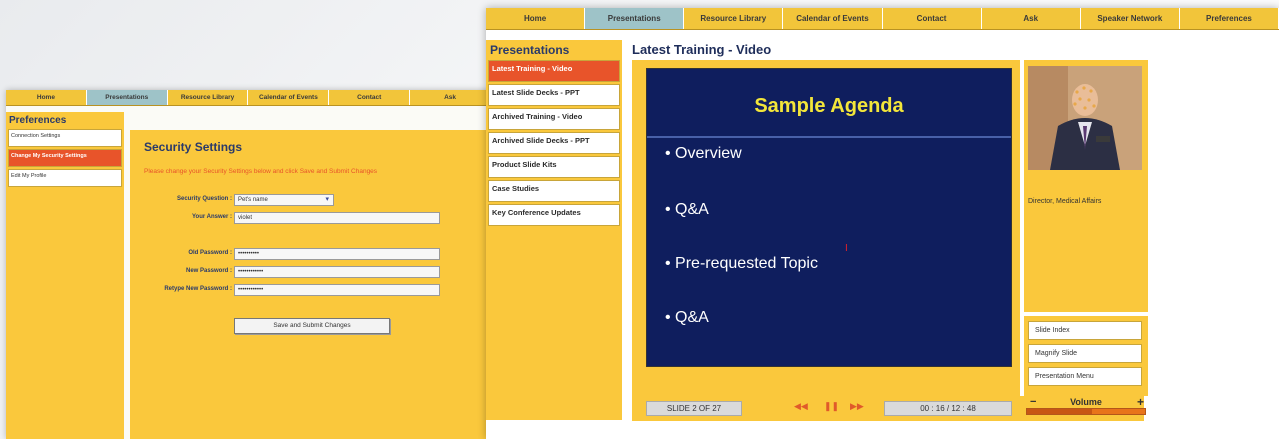  I want to click on sidebar-item-latest-training-video: Latest Training - Video, so click(554, 71).